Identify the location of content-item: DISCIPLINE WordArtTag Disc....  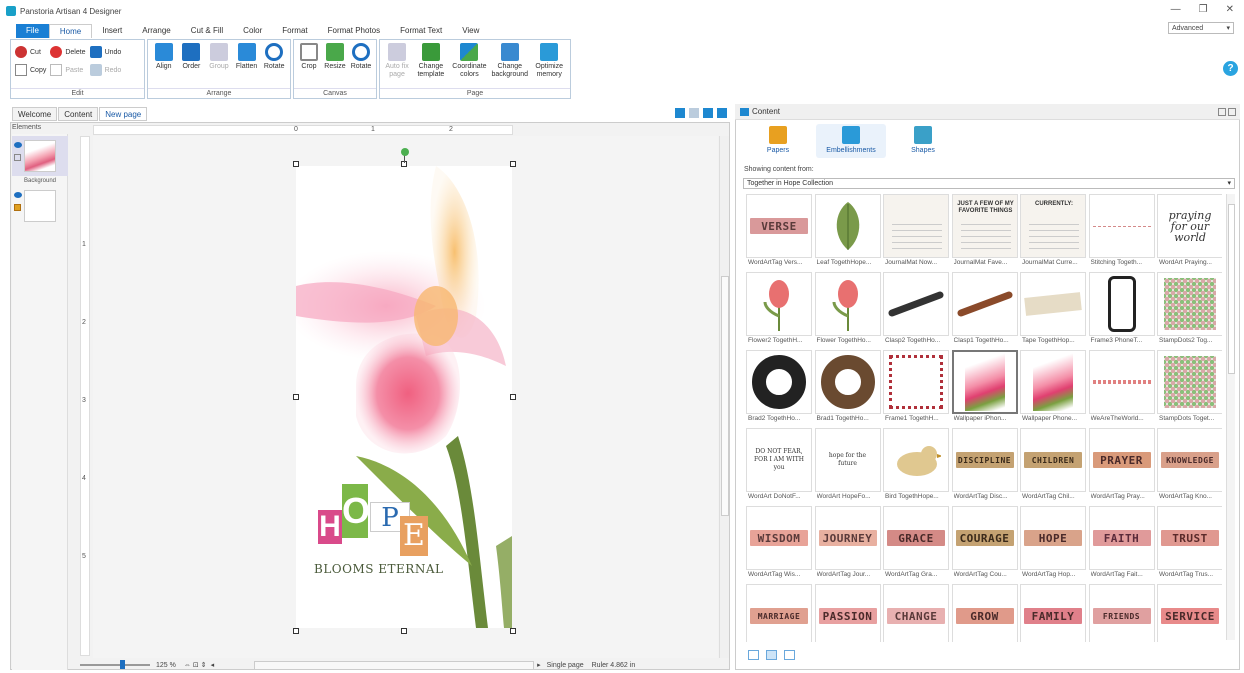
(984, 467).